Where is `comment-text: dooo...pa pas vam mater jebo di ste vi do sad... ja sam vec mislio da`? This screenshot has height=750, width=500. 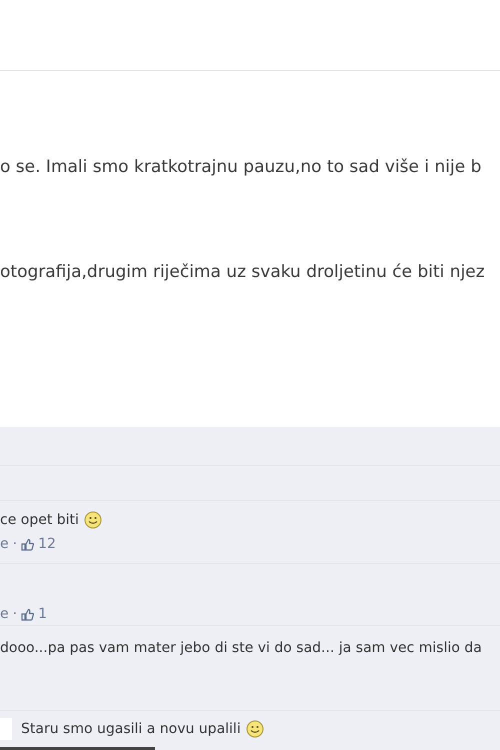
comment-text: dooo...pa pas vam mater jebo di ste vi do sad... ja sam vec mislio da is located at coordinates (241, 648).